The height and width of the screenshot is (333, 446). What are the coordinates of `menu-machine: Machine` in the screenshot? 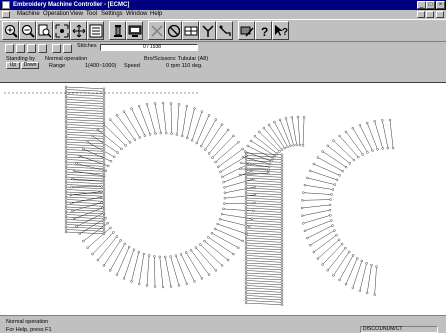 It's located at (28, 14).